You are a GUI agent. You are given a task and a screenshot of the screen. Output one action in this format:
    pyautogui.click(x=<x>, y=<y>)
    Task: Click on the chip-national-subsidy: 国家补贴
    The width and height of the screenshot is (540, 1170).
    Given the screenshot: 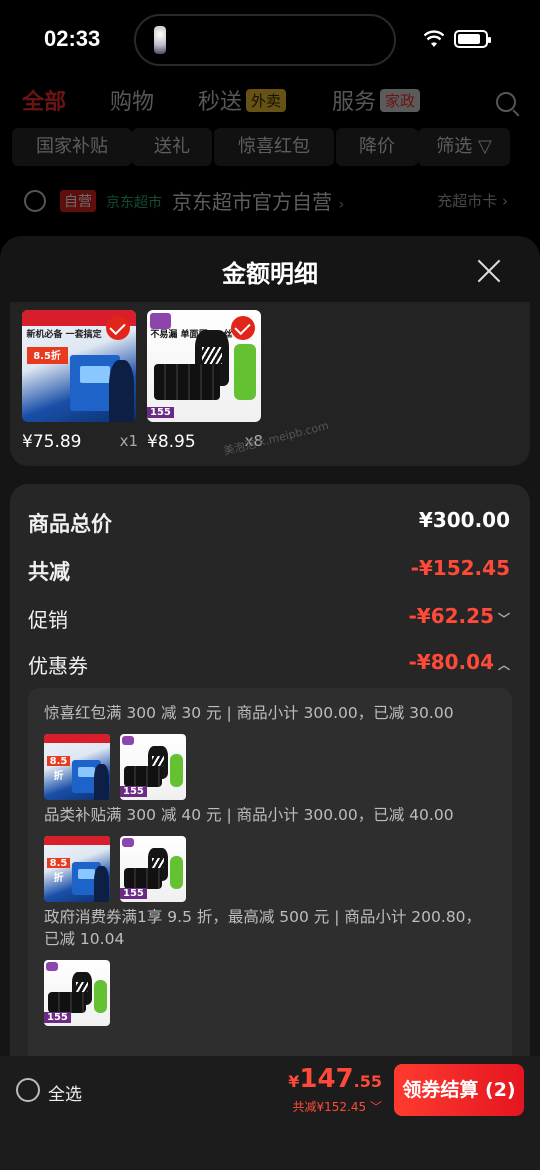 What is the action you would take?
    pyautogui.click(x=72, y=147)
    